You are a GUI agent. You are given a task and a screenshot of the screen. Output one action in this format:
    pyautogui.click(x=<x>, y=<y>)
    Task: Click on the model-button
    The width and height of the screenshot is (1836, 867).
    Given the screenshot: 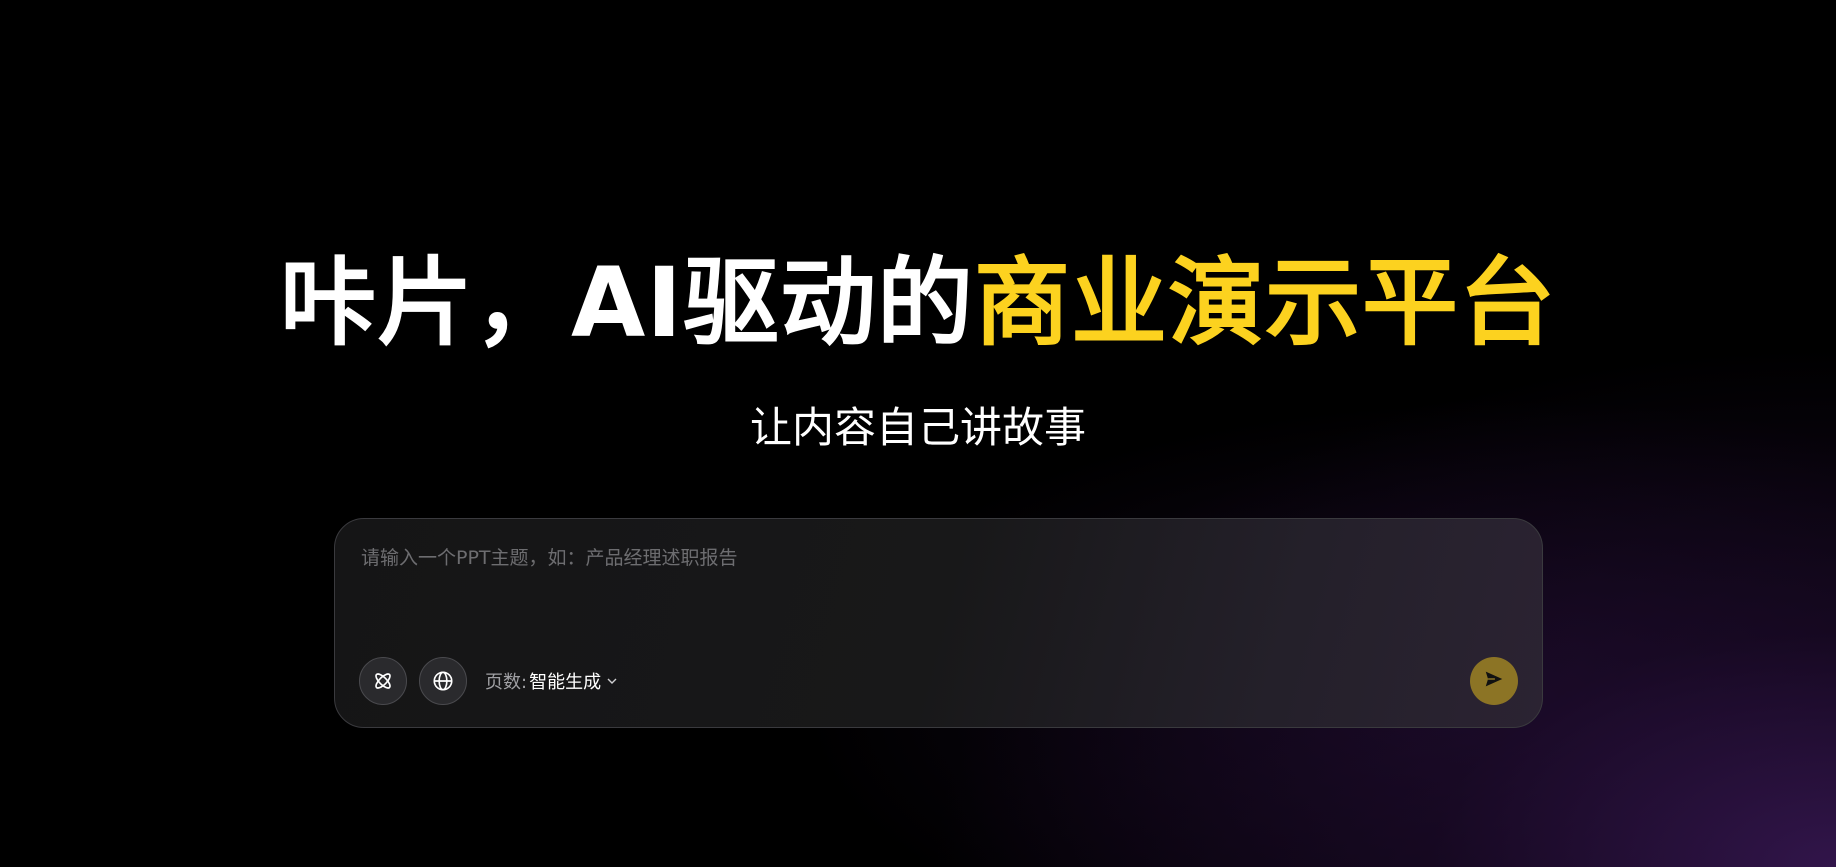 What is the action you would take?
    pyautogui.click(x=383, y=681)
    